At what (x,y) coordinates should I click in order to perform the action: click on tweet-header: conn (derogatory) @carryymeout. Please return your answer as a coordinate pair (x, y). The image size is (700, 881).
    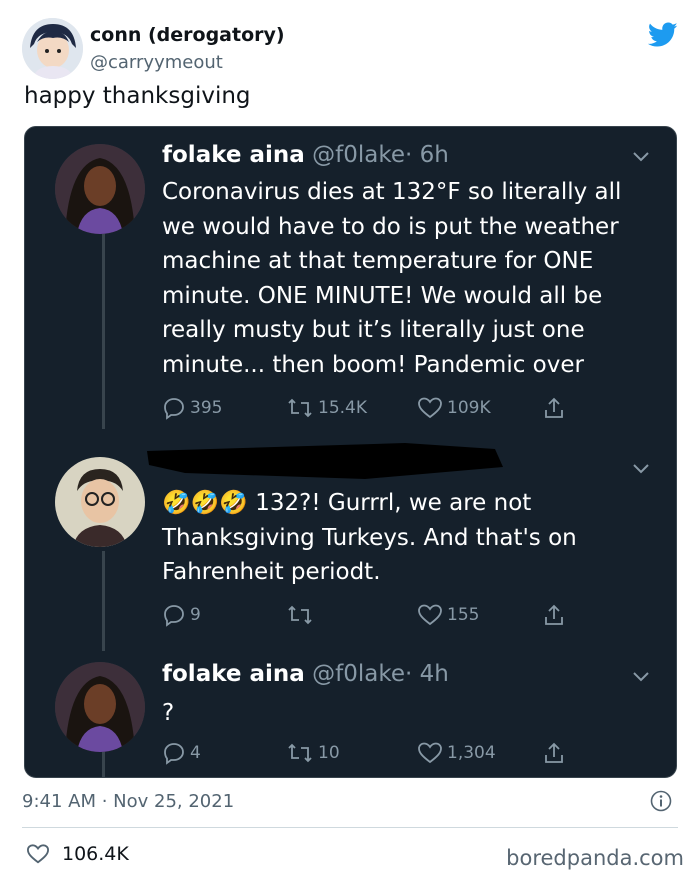
    Looking at the image, I should click on (352, 49).